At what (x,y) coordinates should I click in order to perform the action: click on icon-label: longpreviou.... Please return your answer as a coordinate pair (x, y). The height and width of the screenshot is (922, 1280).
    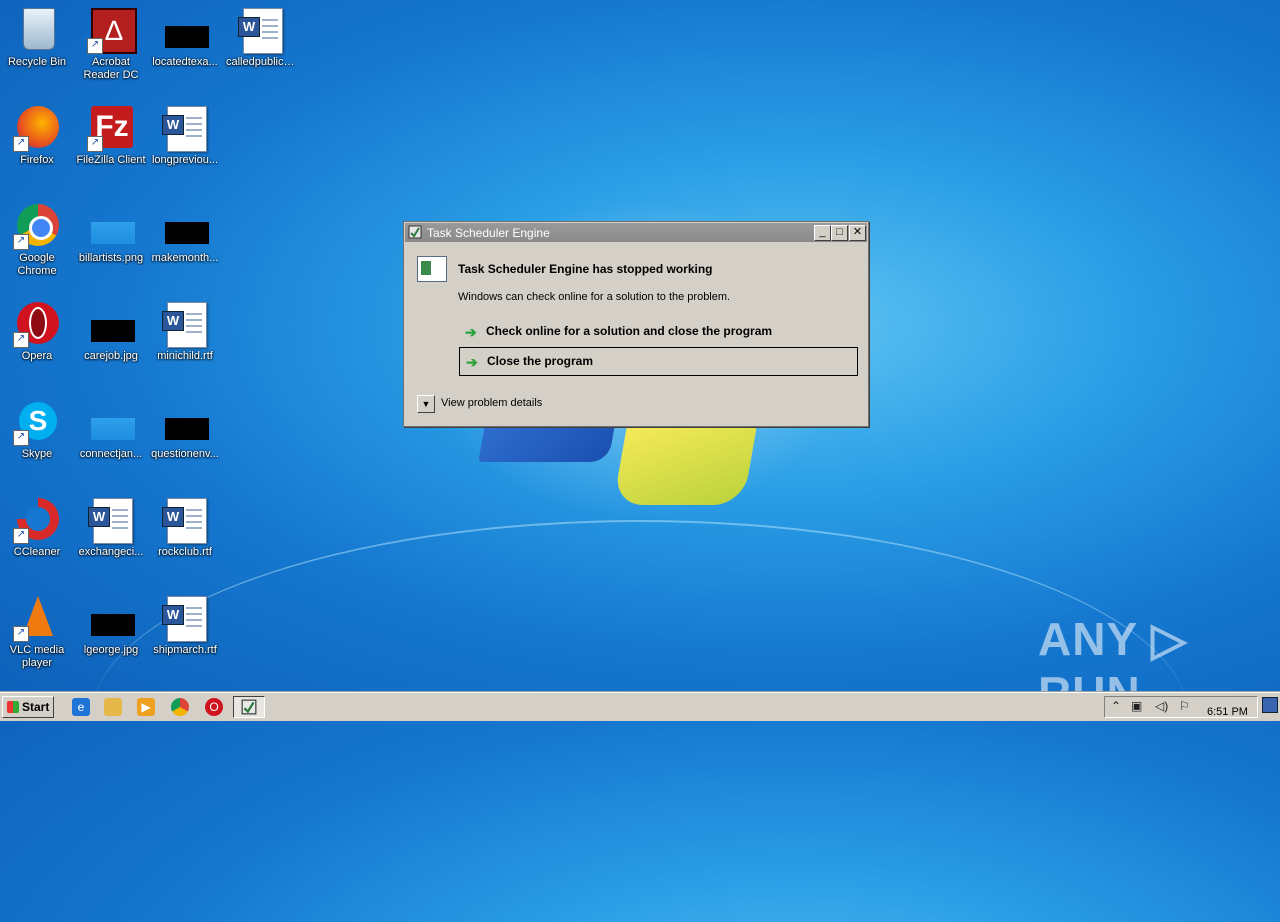
    Looking at the image, I should click on (185, 160).